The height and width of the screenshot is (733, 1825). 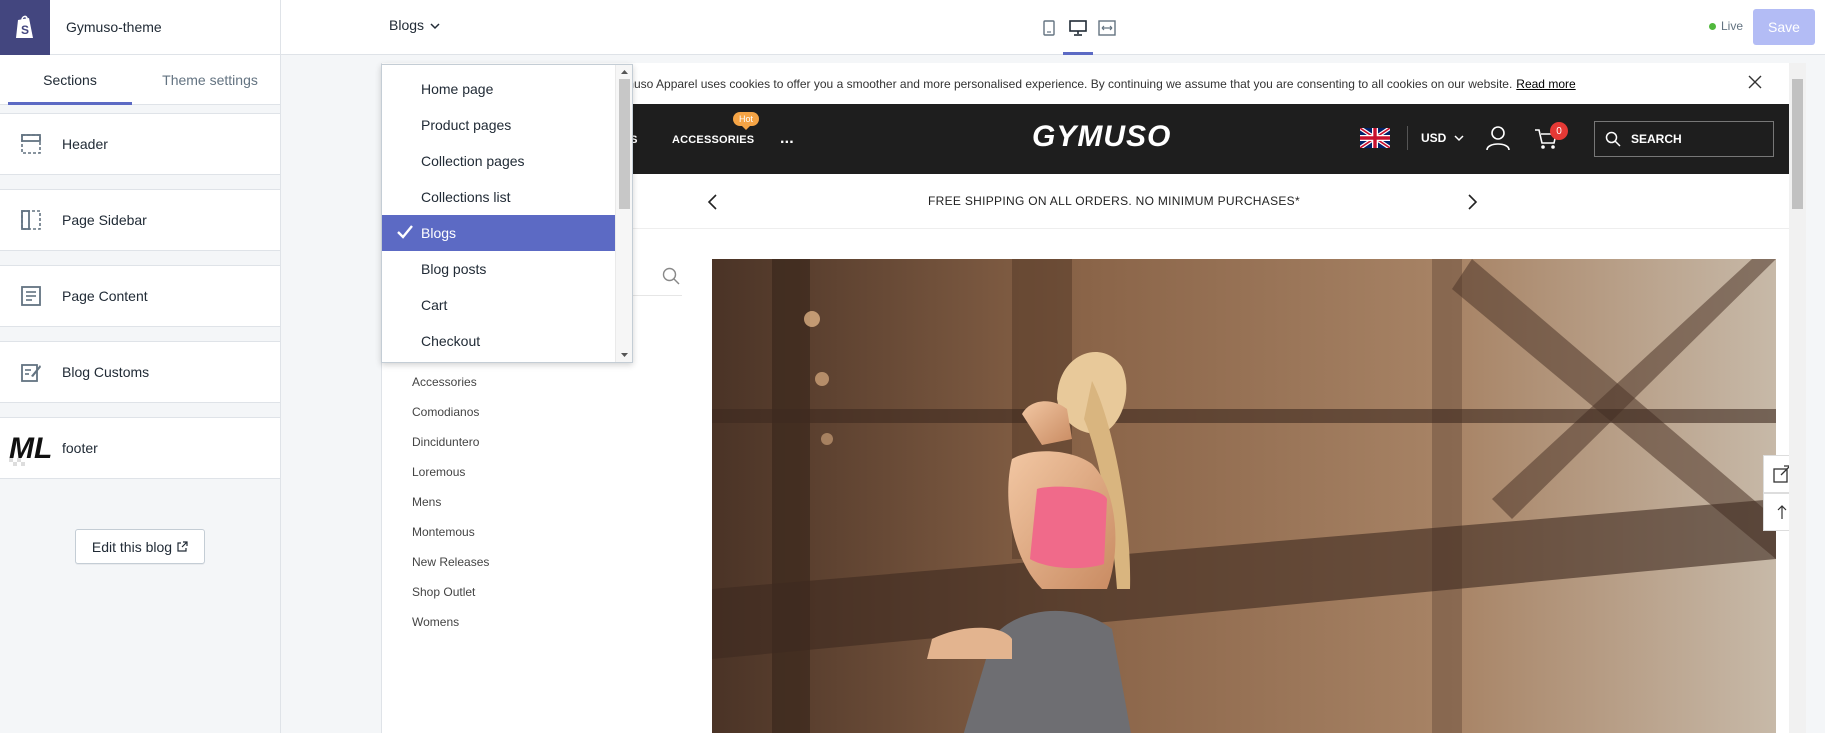 What do you see at coordinates (182, 547) in the screenshot?
I see `external-link-icon` at bounding box center [182, 547].